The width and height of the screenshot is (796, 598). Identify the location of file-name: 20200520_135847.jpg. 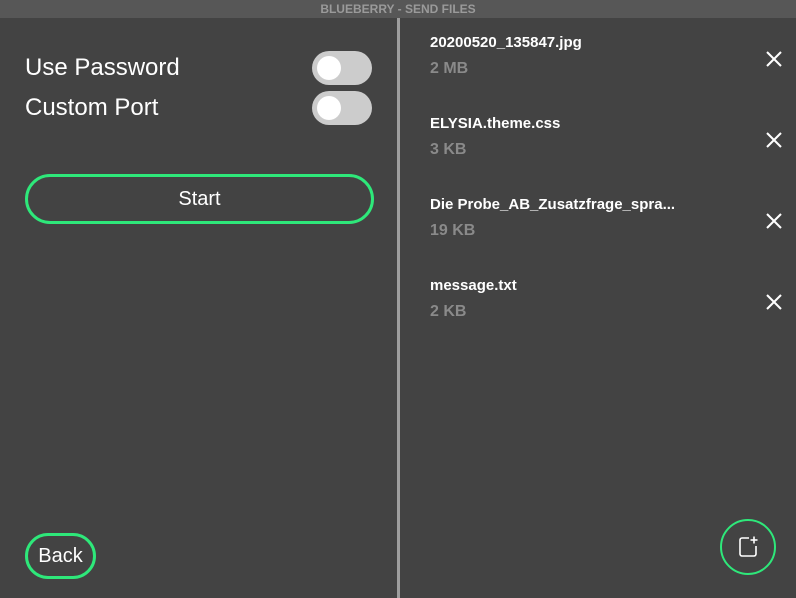
(506, 42).